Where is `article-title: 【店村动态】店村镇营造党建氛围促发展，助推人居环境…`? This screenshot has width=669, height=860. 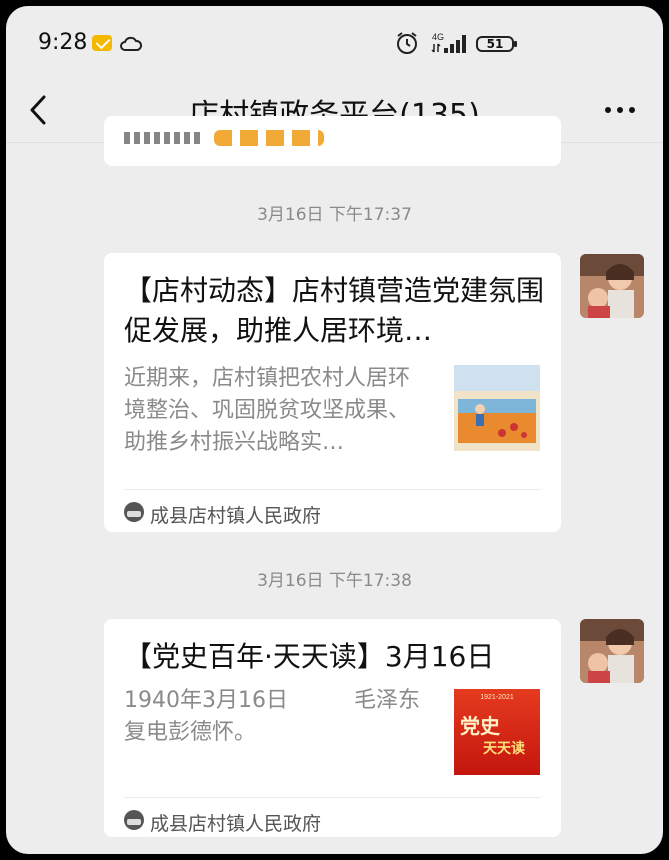 article-title: 【店村动态】店村镇营造党建氛围促发展，助推人居环境… is located at coordinates (334, 310).